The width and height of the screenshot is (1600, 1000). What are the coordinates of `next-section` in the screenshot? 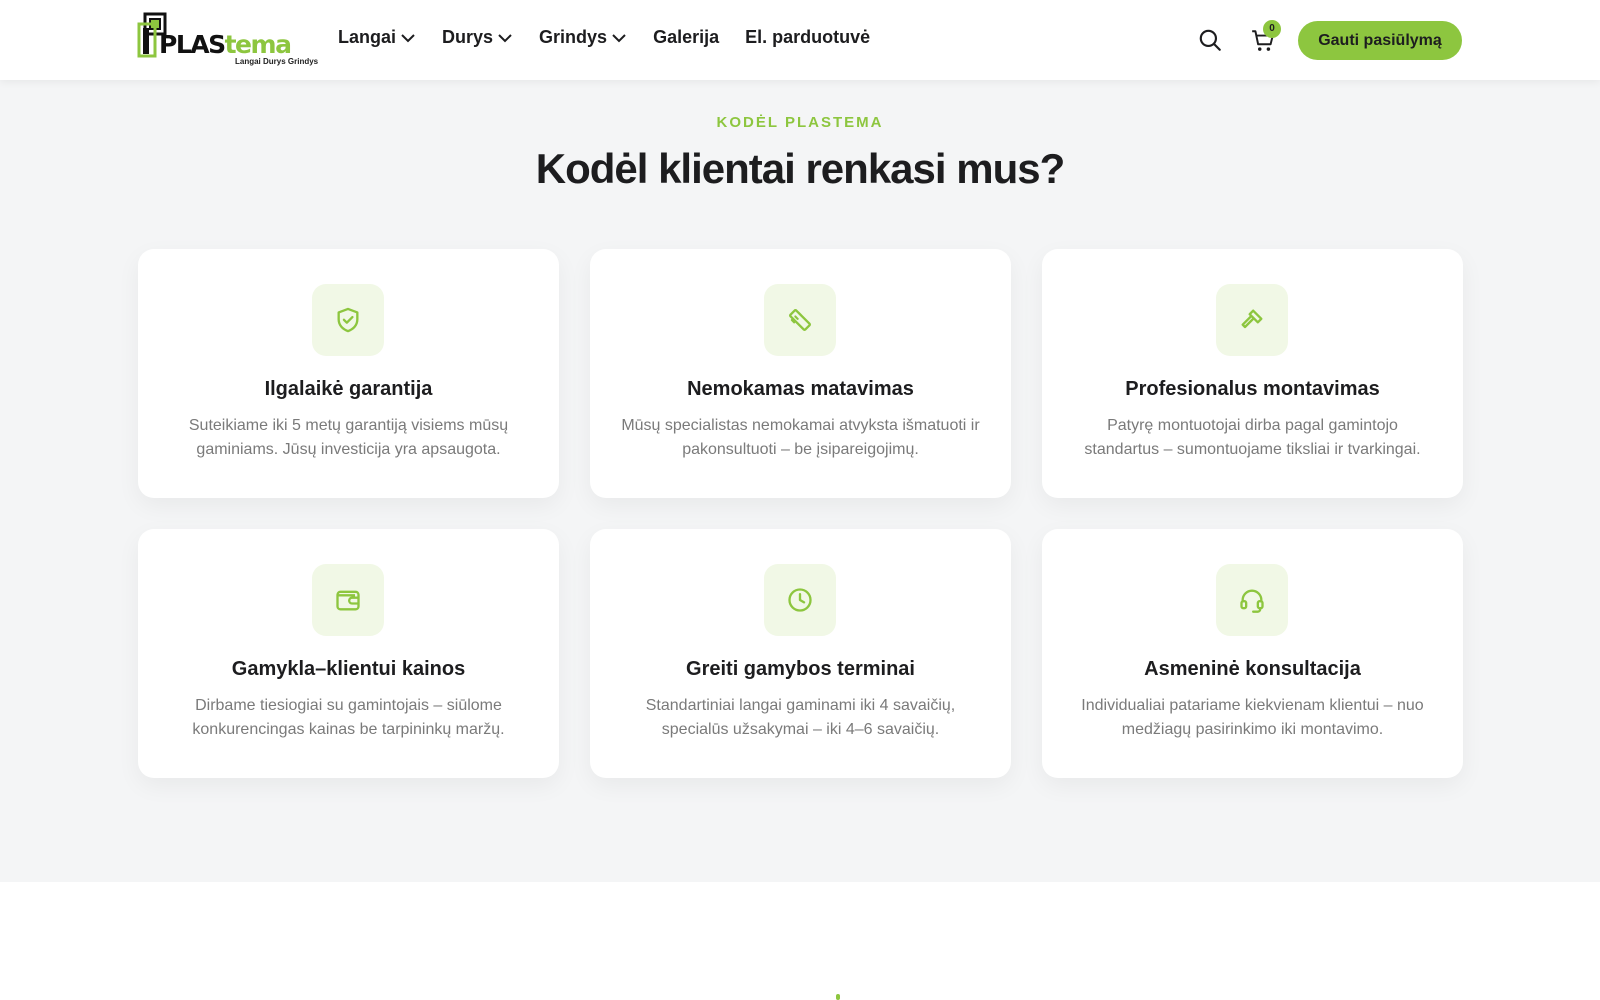 It's located at (800, 941).